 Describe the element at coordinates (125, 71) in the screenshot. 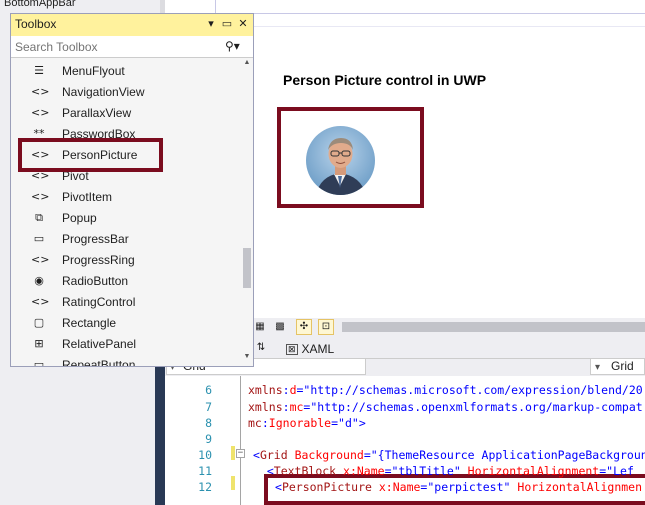

I see `toolbox-item: ☰ MenuFlyout` at that location.